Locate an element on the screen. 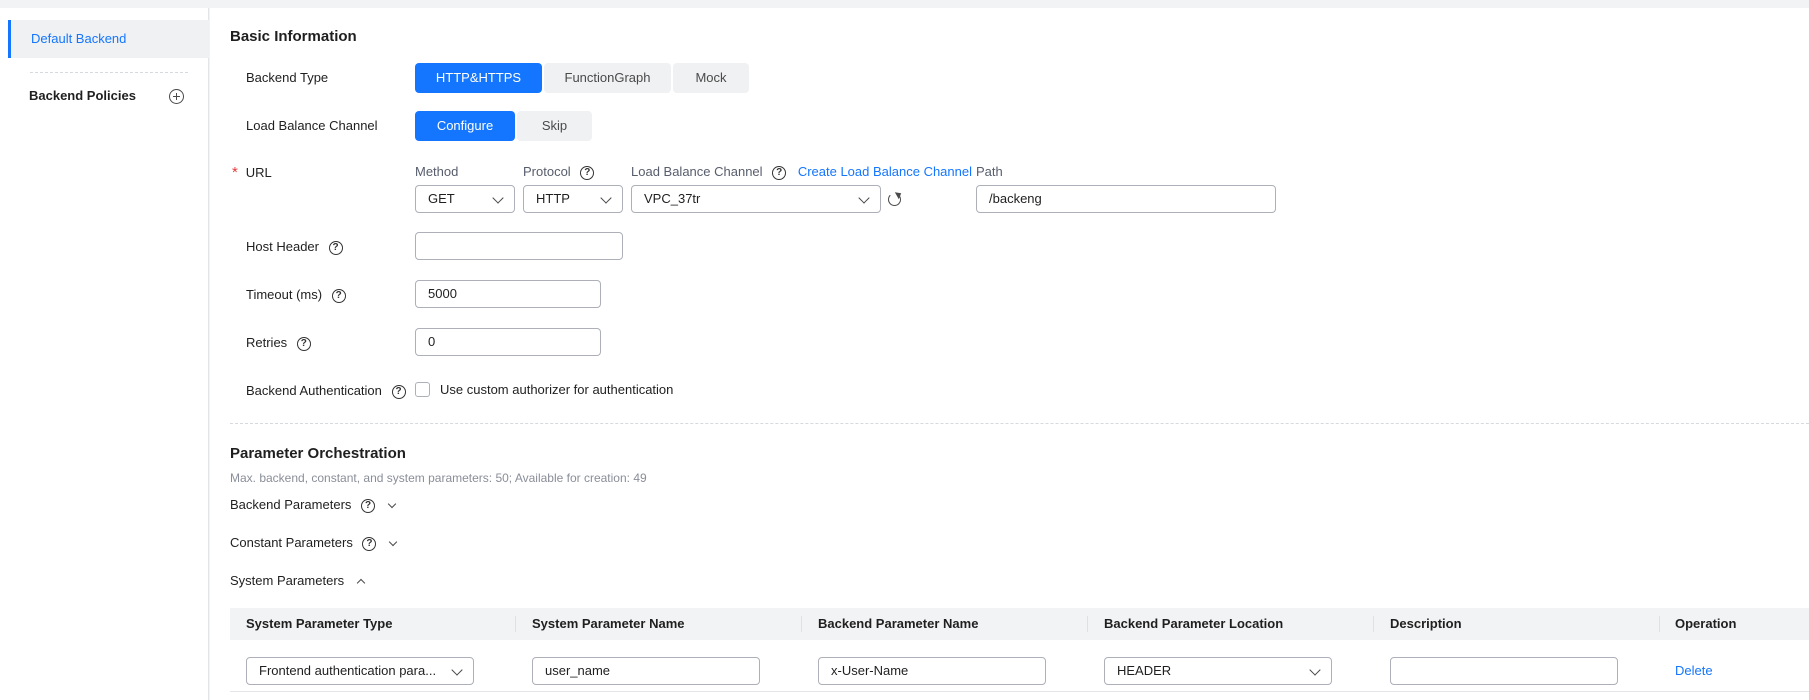  url-label-row: * URL is located at coordinates (252, 172).